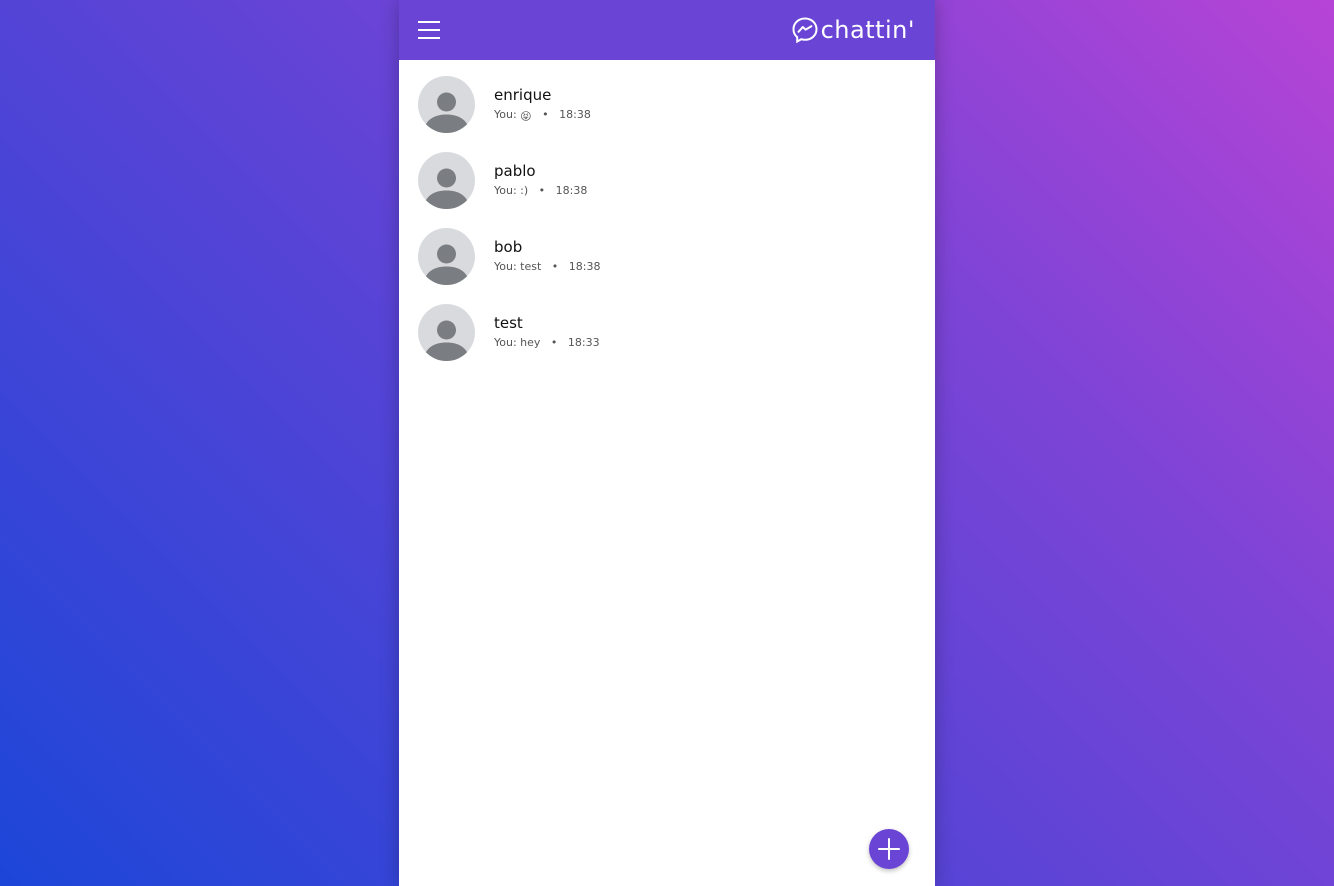 The height and width of the screenshot is (886, 1334). What do you see at coordinates (547, 343) in the screenshot?
I see `last-message-meta: You: hey • 18:33` at bounding box center [547, 343].